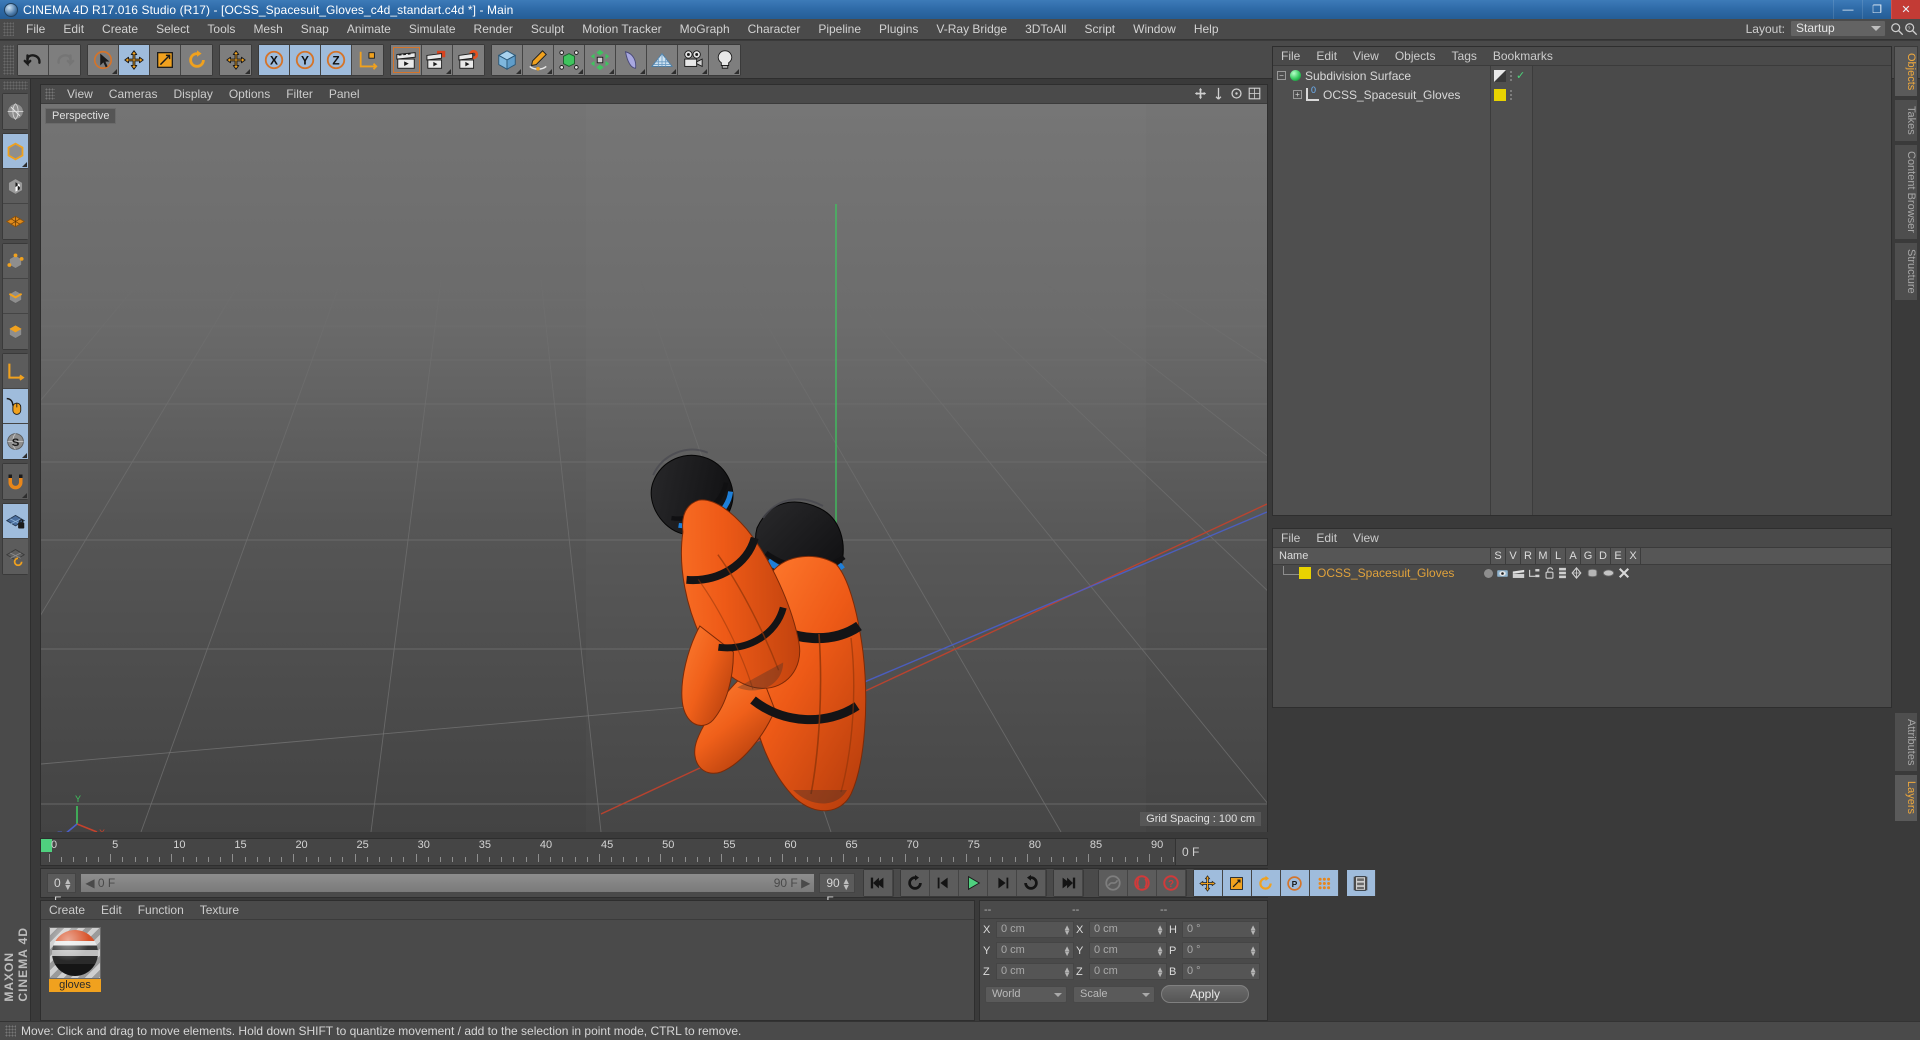  Describe the element at coordinates (1543, 556) in the screenshot. I see `column-header-M: M` at that location.